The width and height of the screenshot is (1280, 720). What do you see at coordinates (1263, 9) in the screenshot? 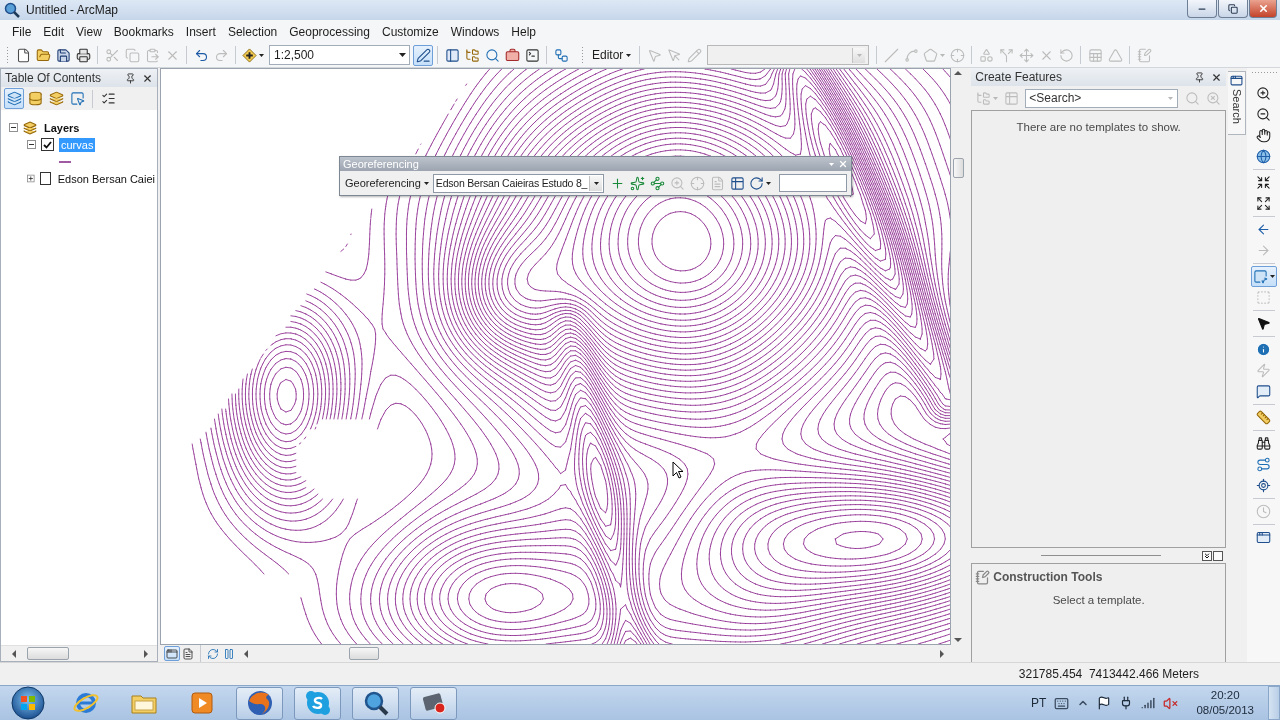
I see `close-button` at bounding box center [1263, 9].